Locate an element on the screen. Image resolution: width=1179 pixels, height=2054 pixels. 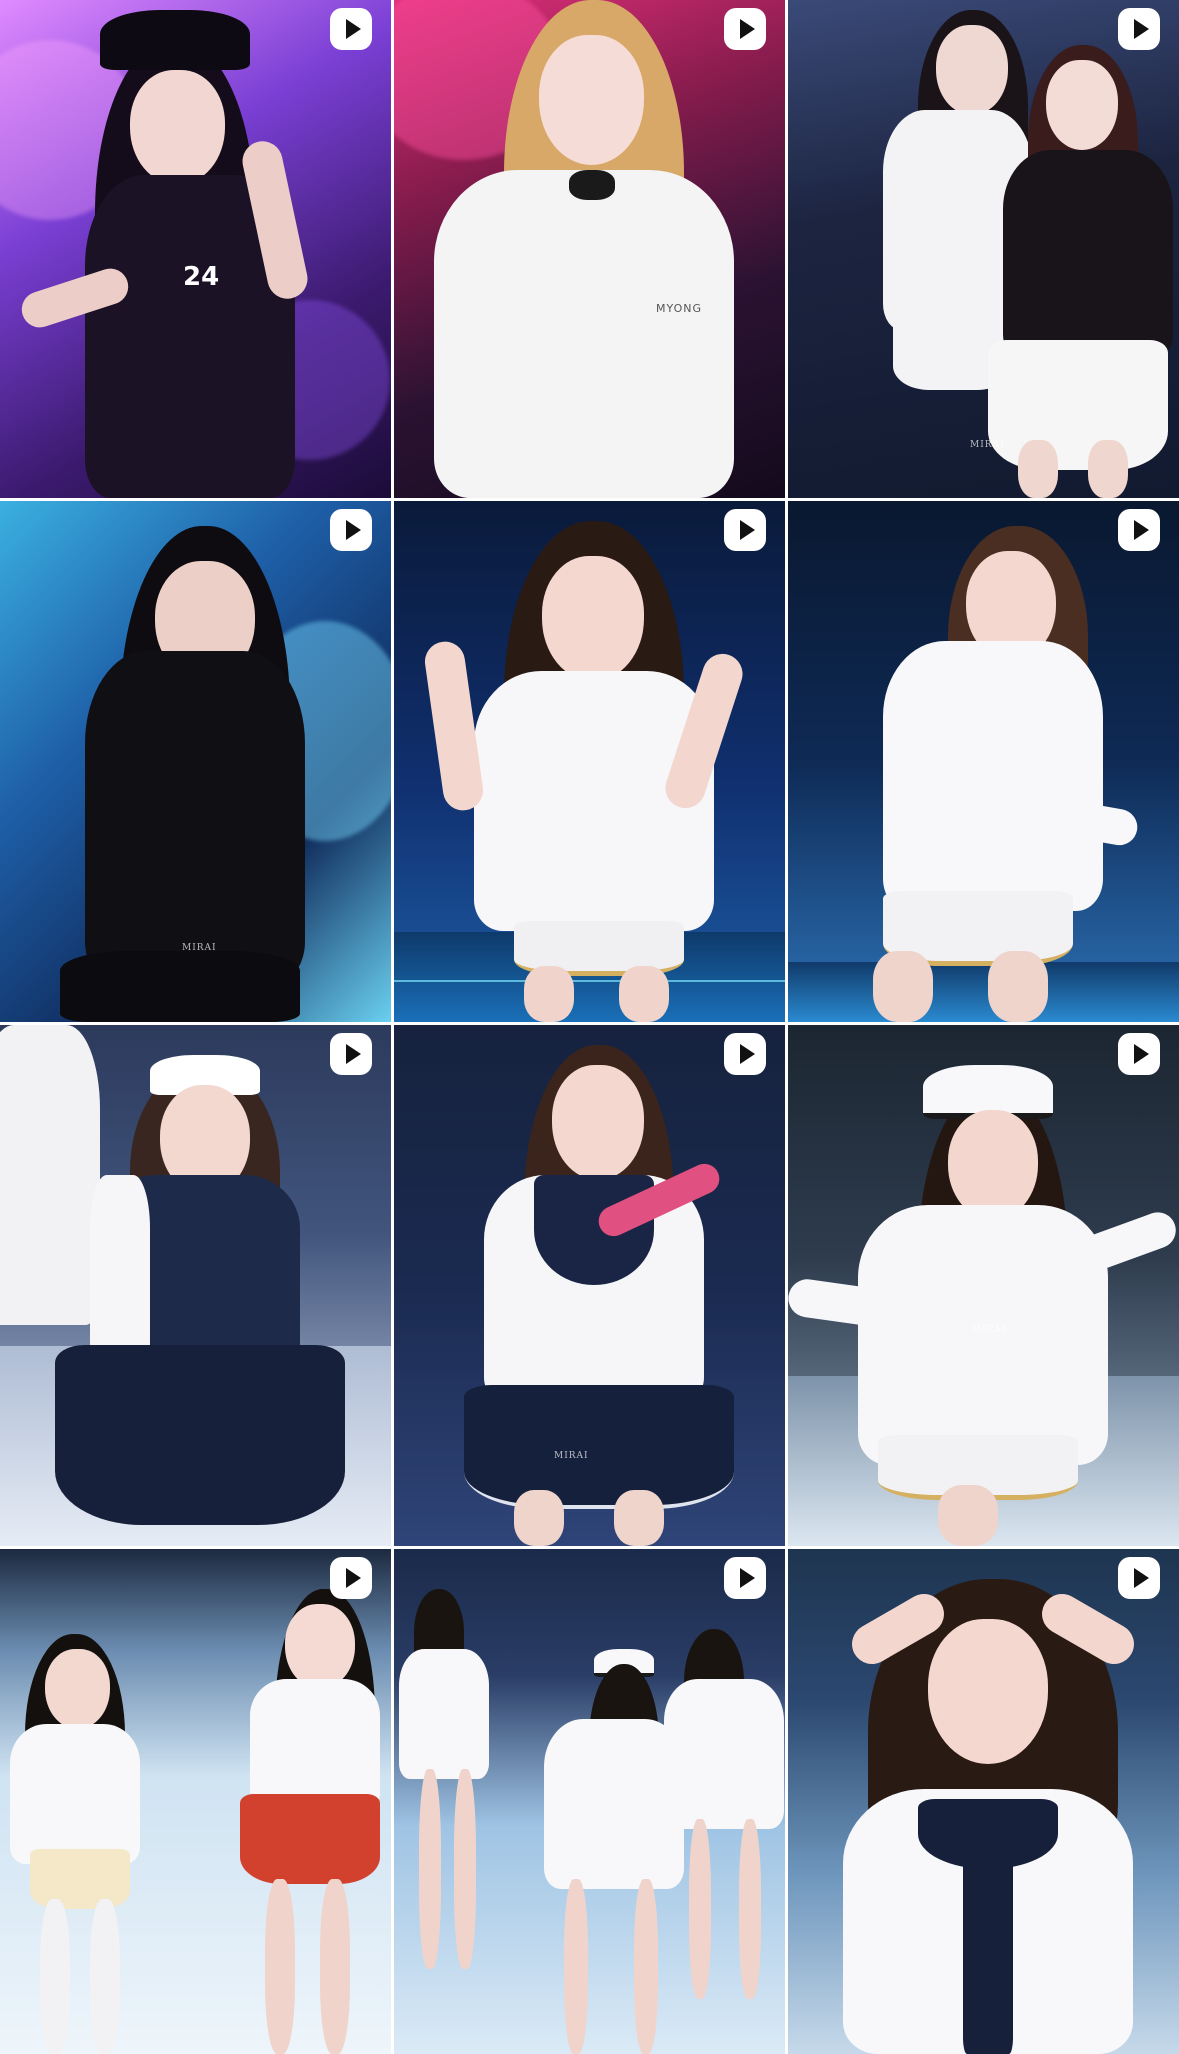
stage-scene: 24 is located at coordinates (195, 249).